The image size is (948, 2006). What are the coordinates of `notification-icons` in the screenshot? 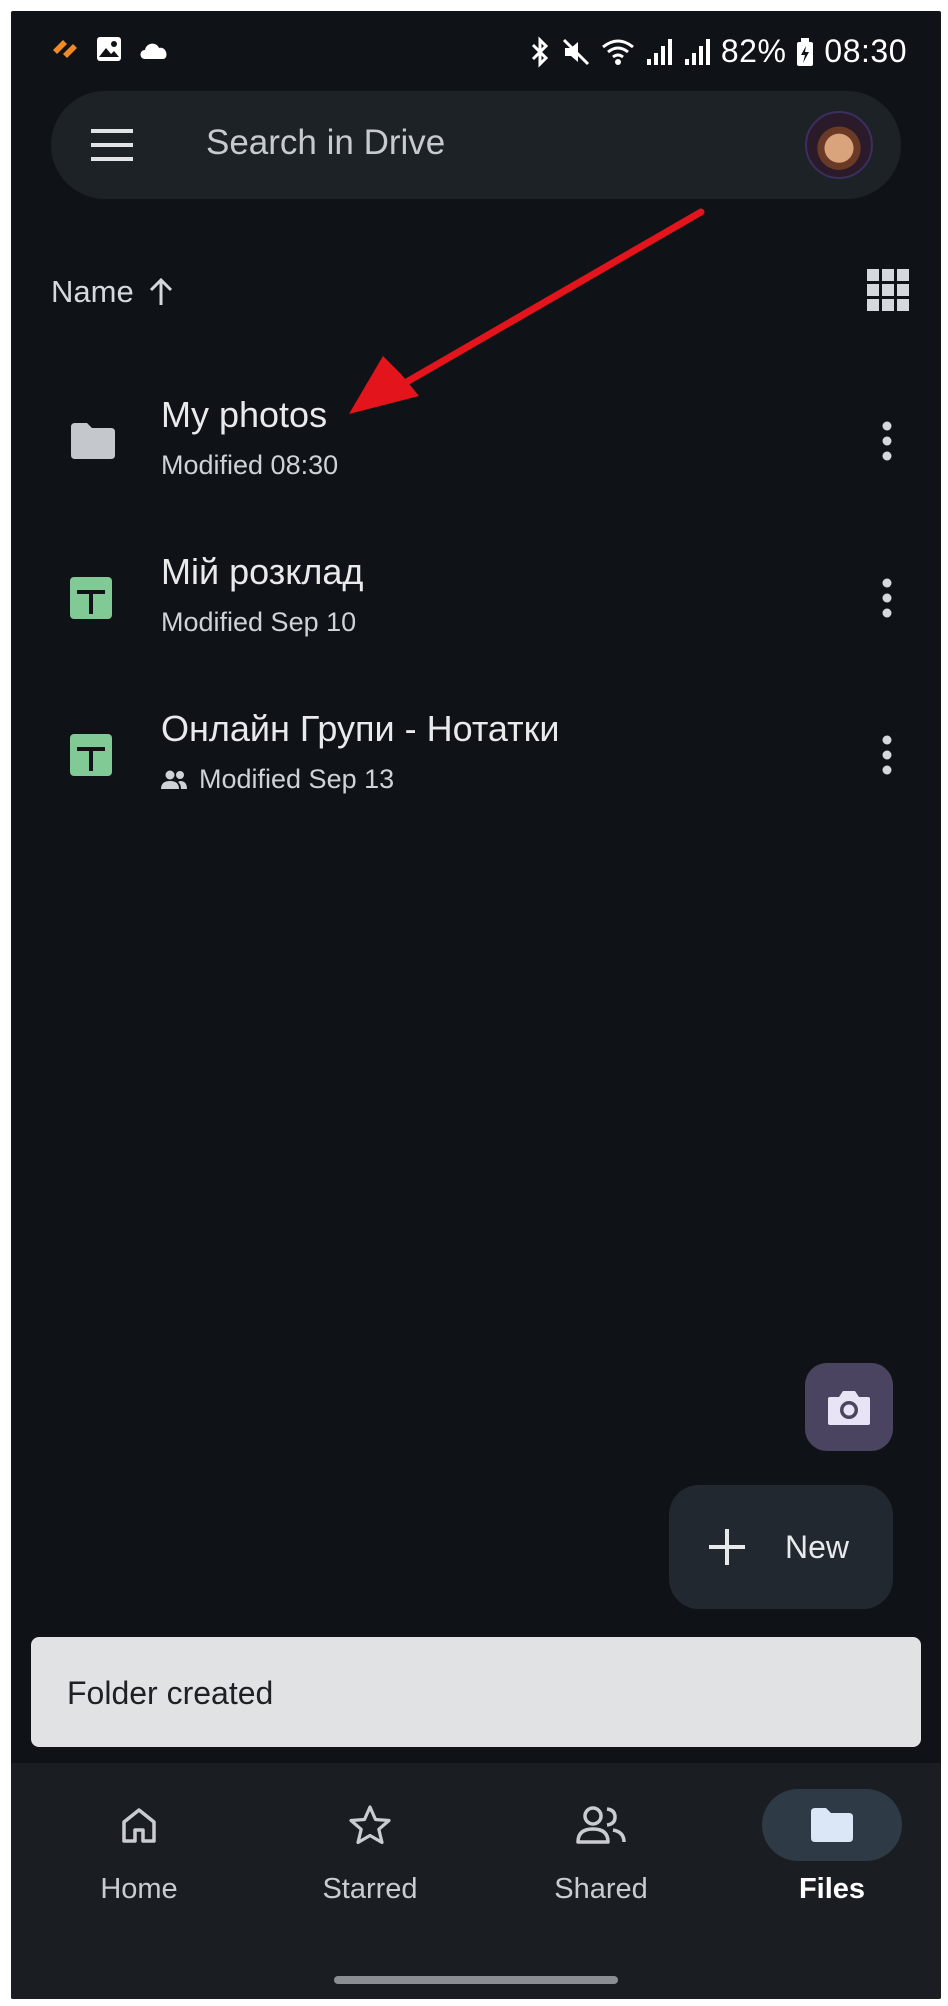 It's located at (111, 49).